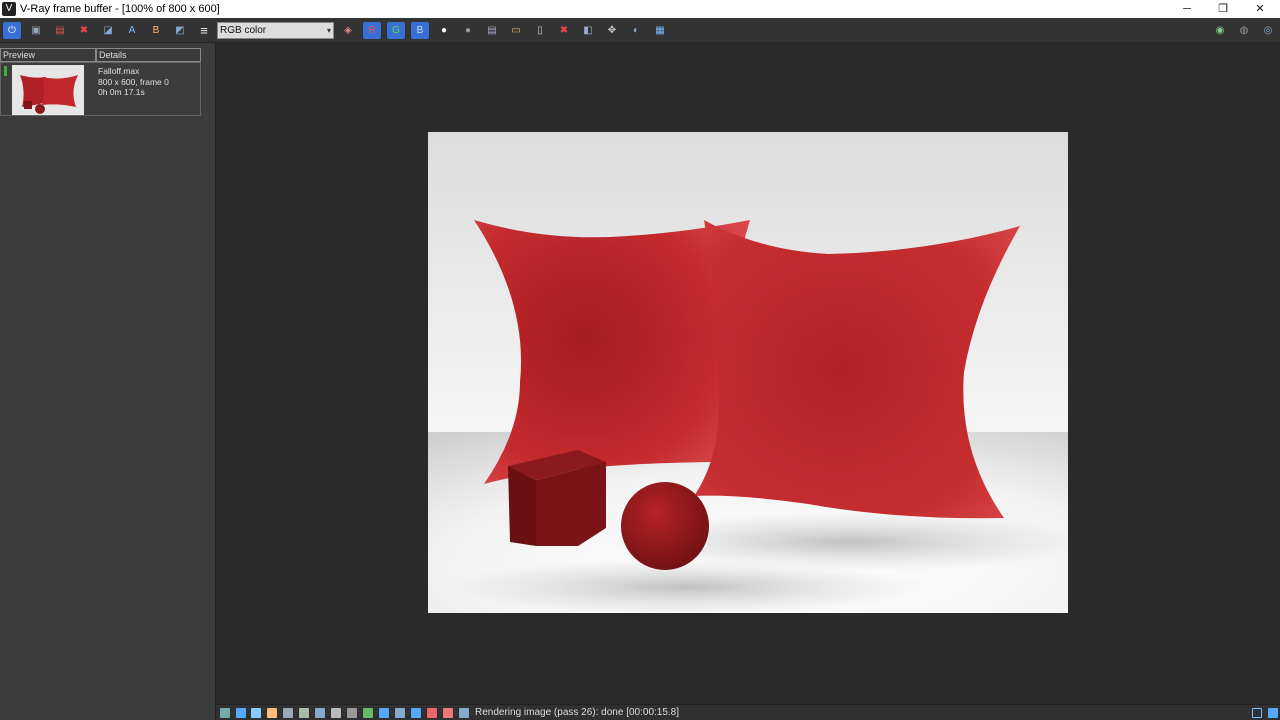 Image resolution: width=1280 pixels, height=720 pixels. I want to click on compare-ab-icon: ◩, so click(180, 30).